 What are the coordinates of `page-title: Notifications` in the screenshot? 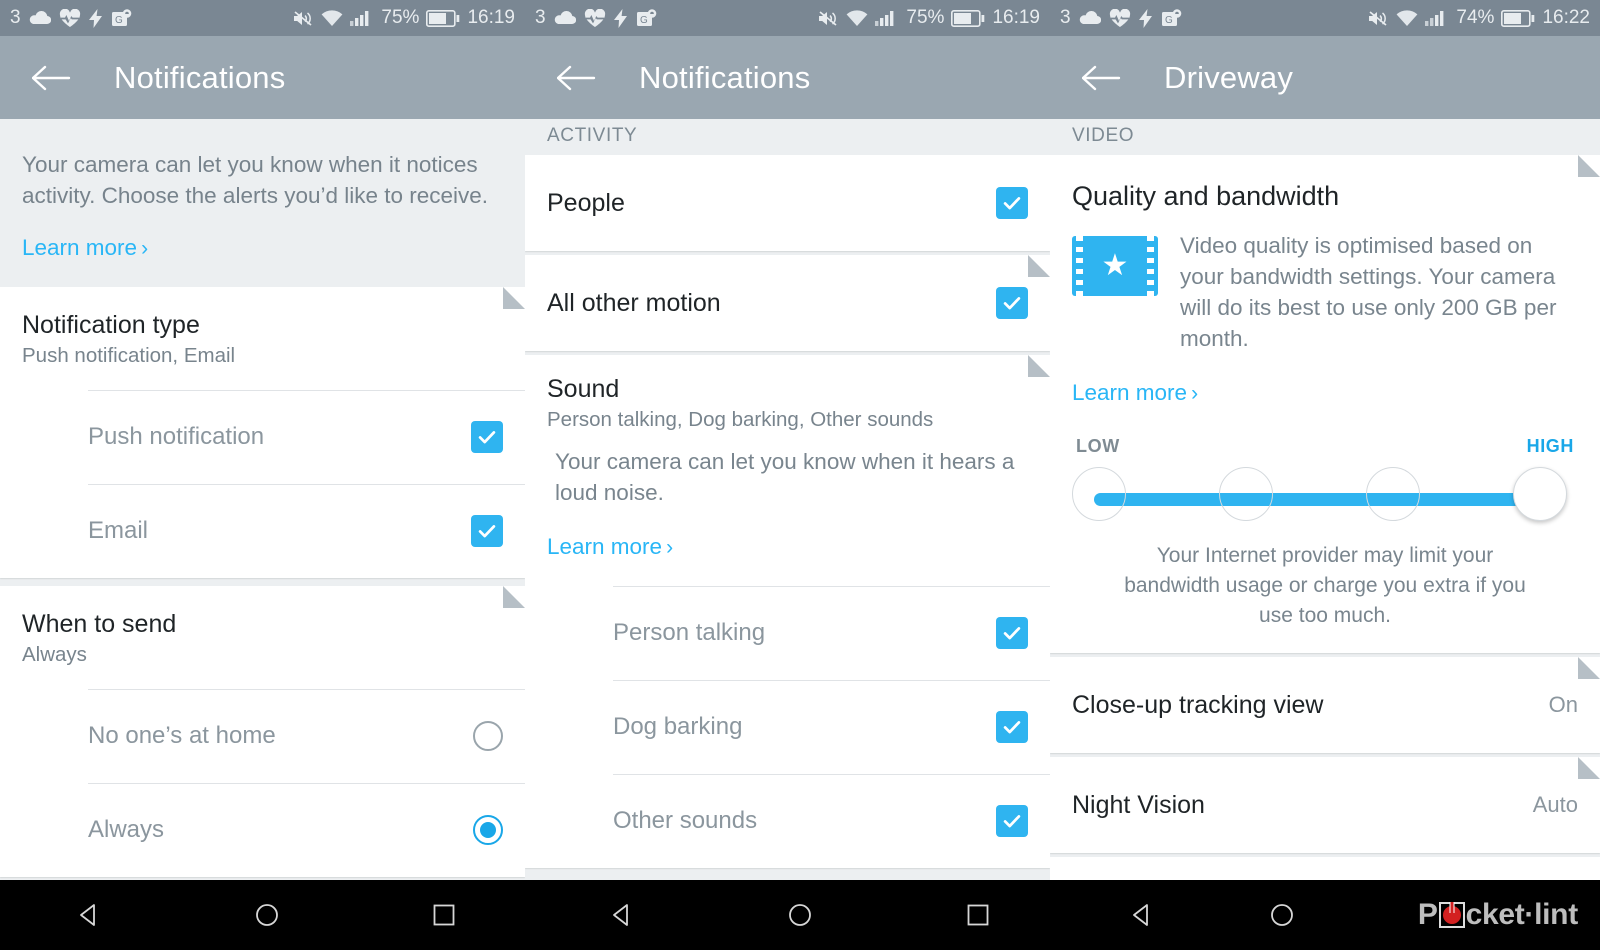 It's located at (200, 77).